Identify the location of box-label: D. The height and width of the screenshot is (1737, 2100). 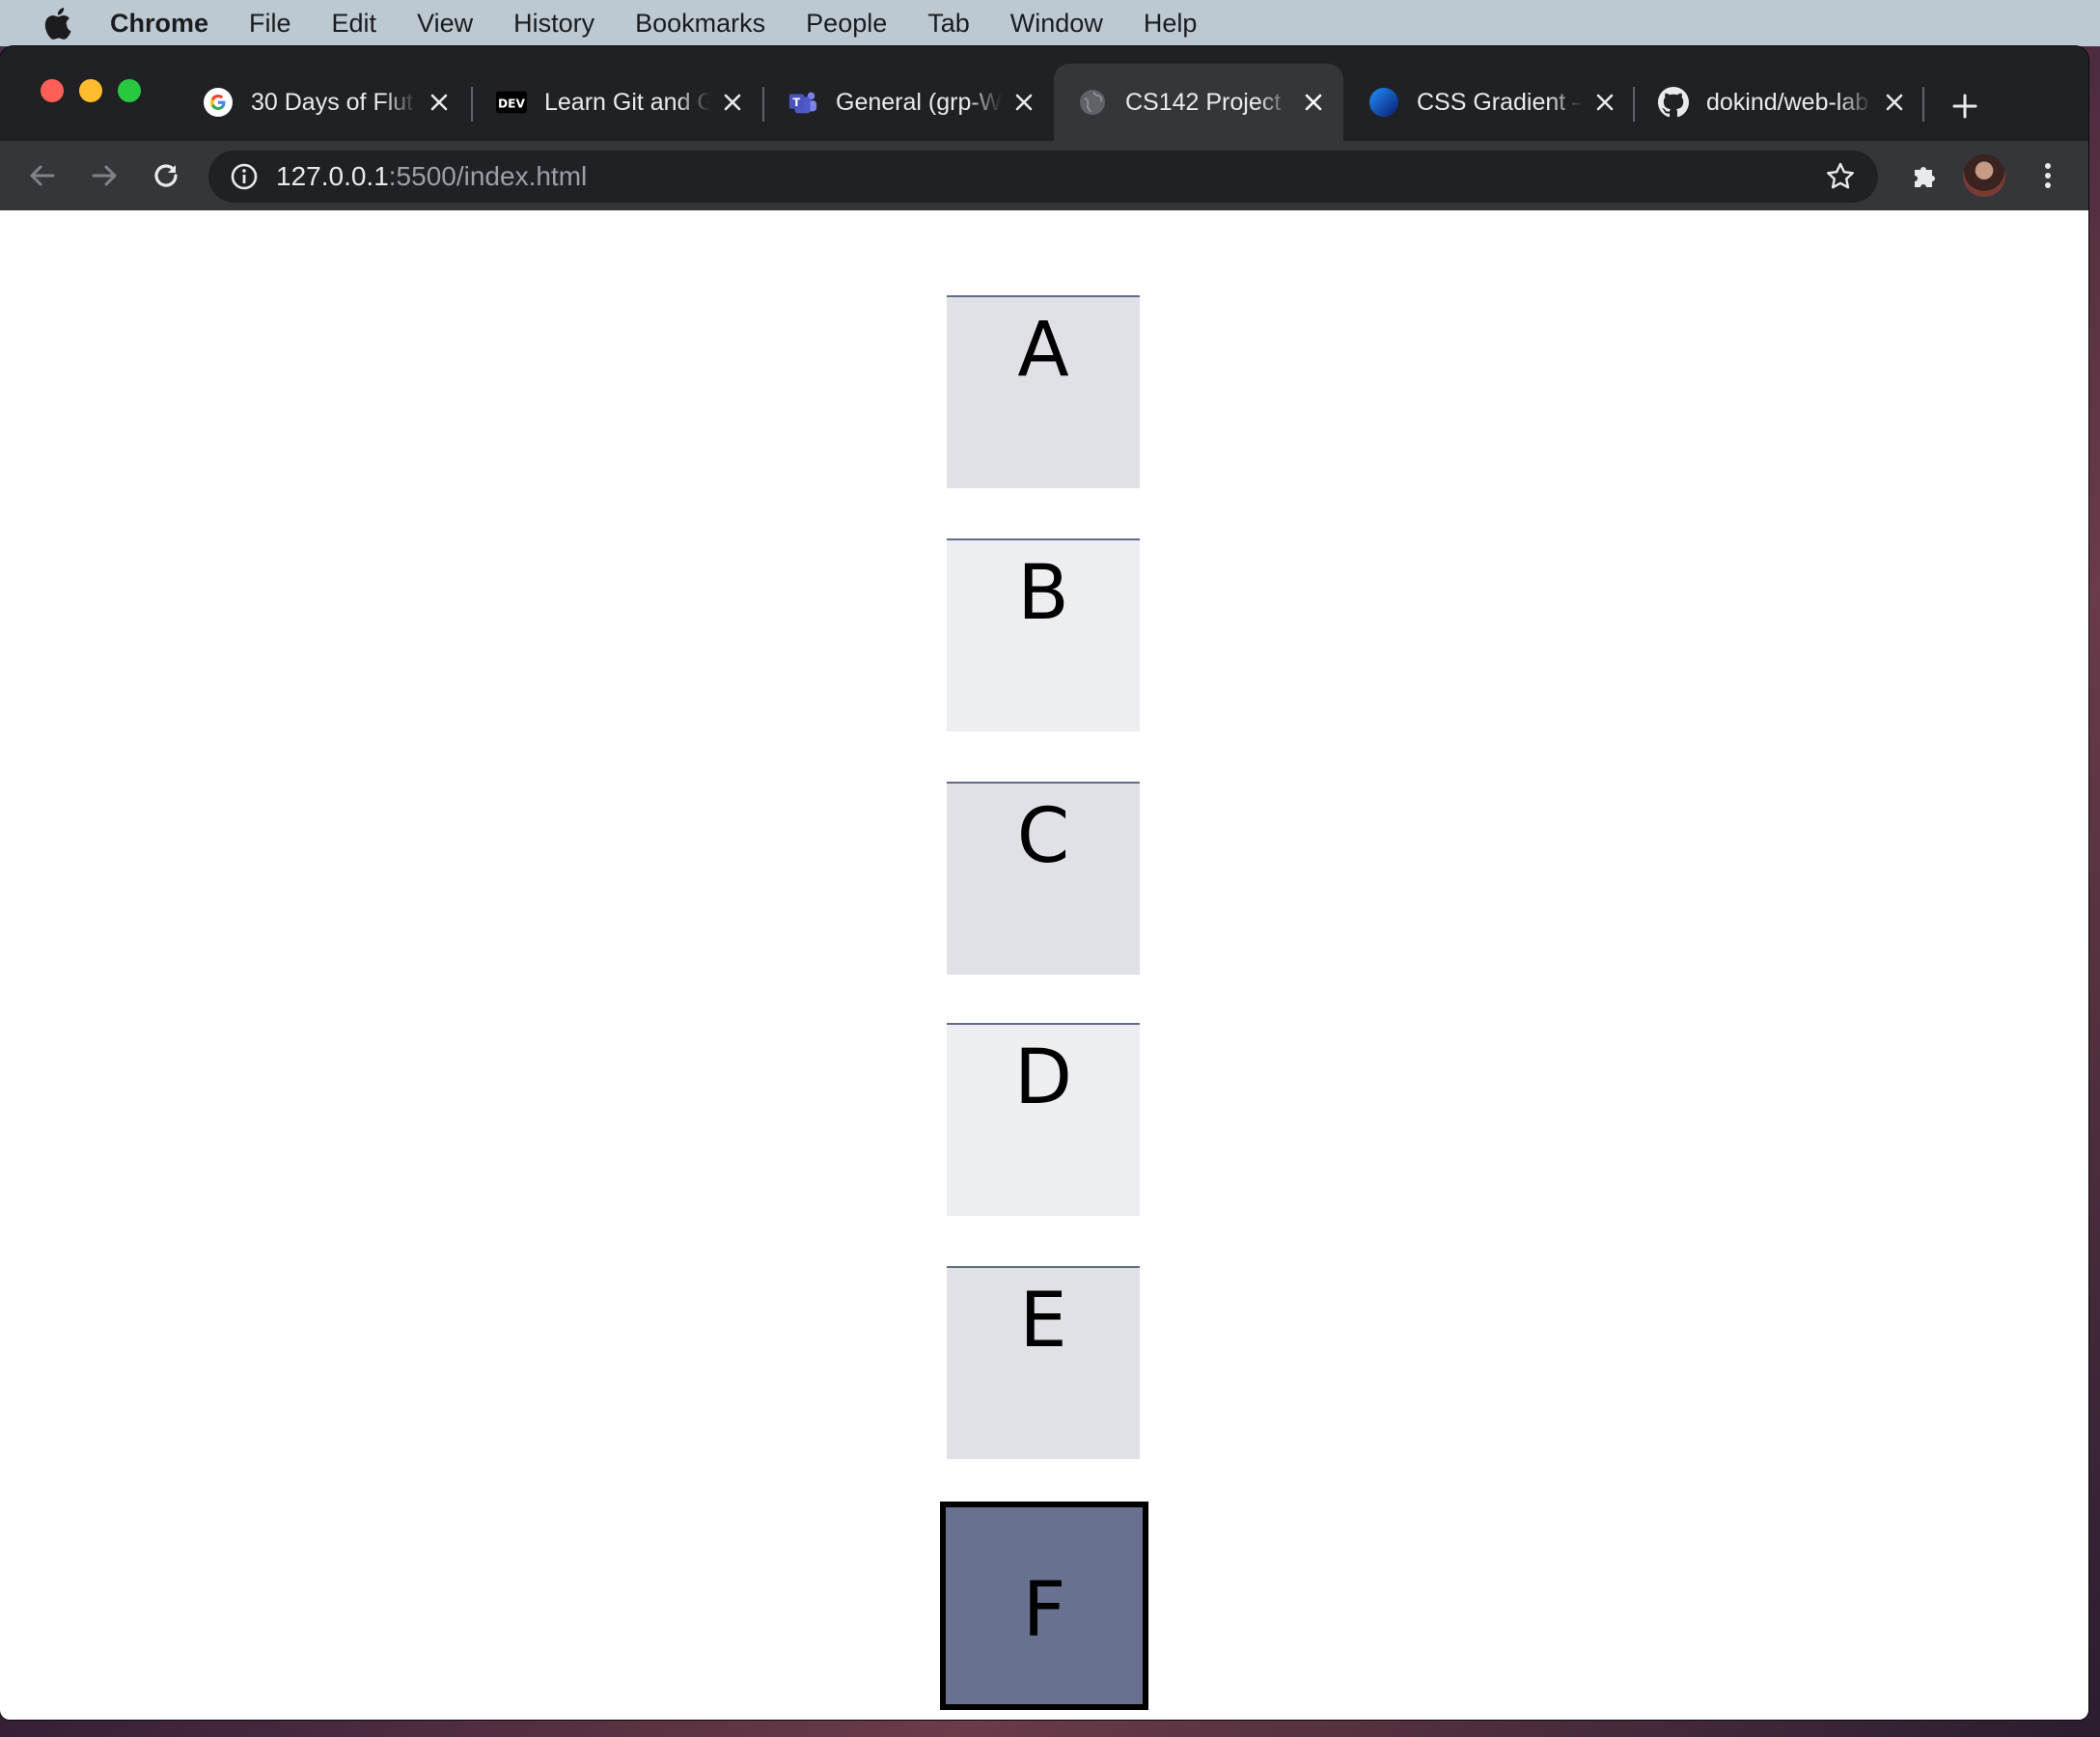
(1043, 1077).